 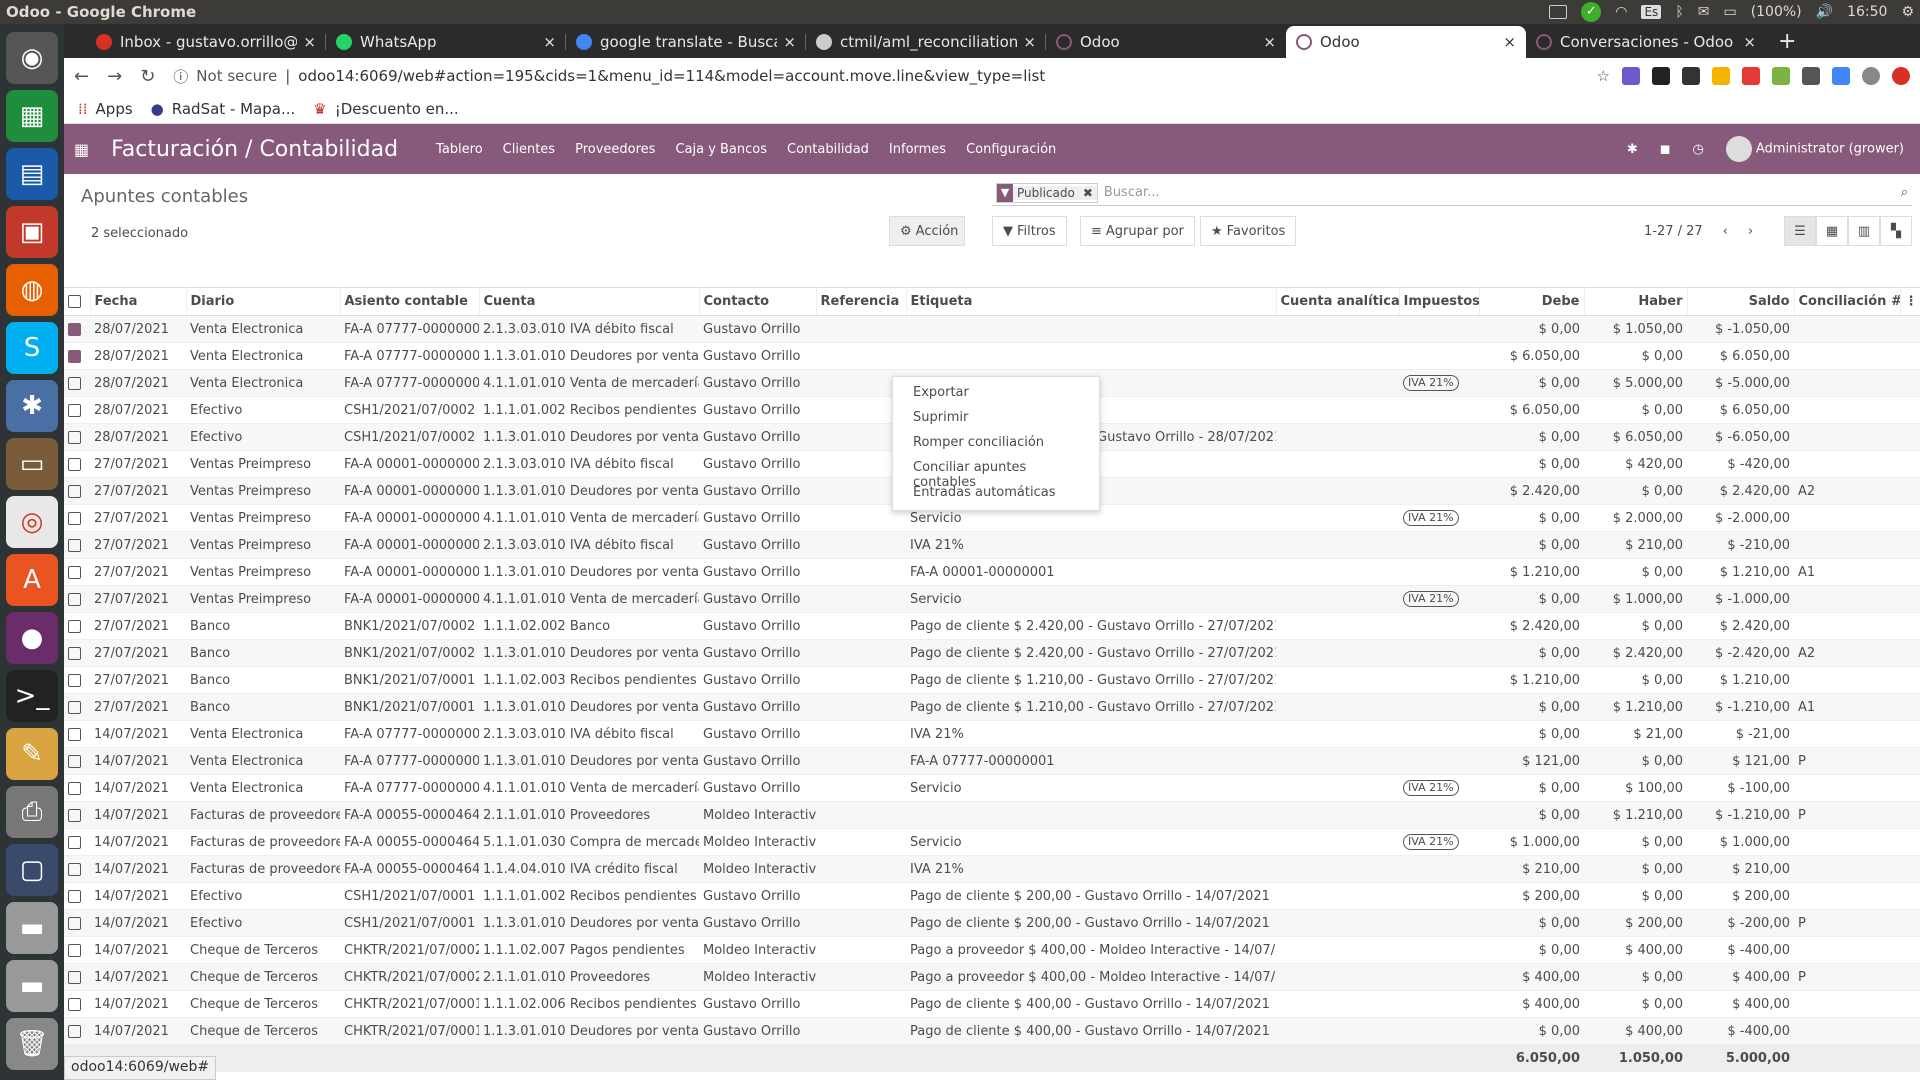 I want to click on back-icon: ←, so click(x=81, y=76).